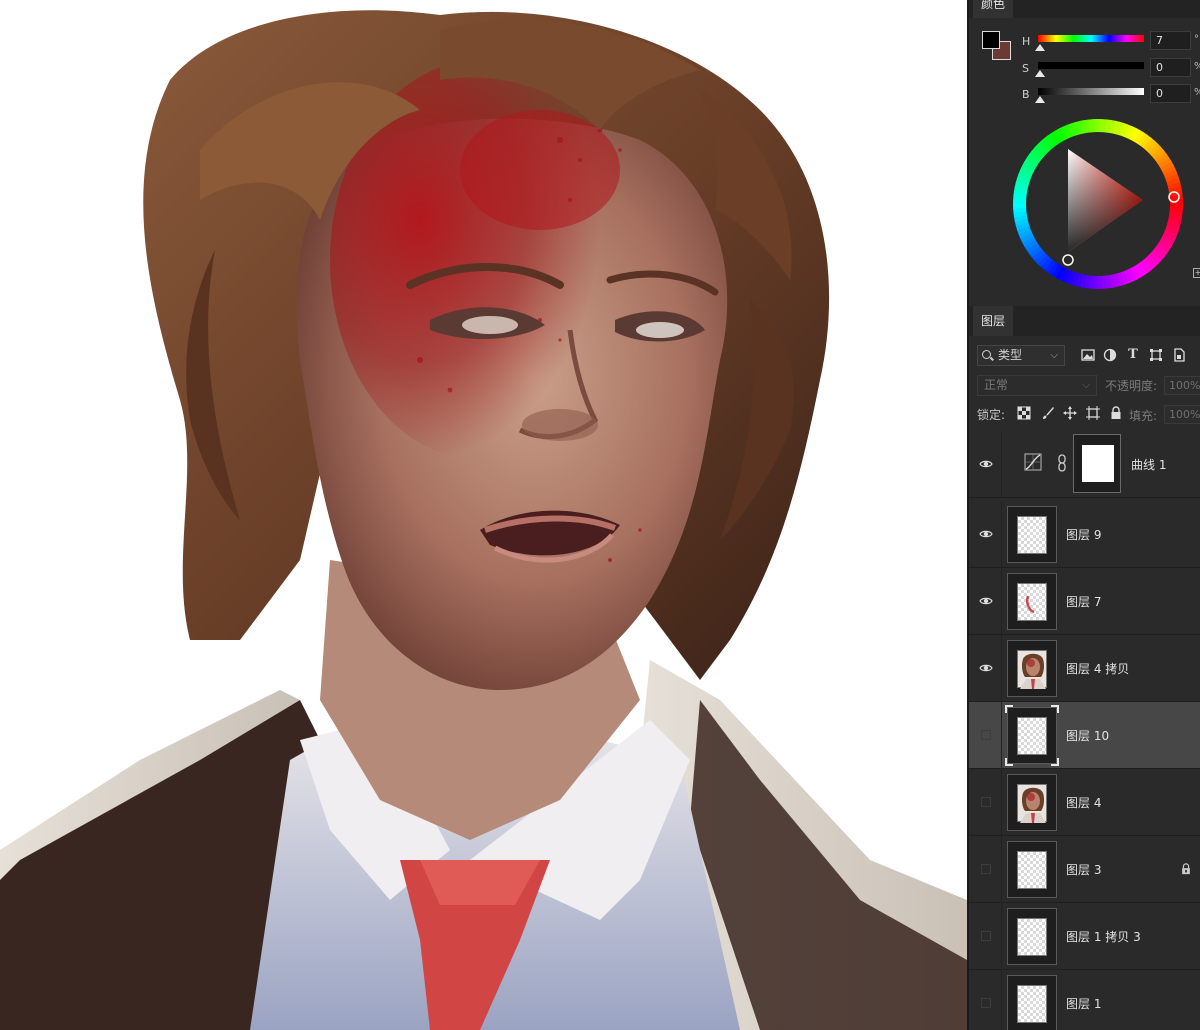 The image size is (1200, 1030). Describe the element at coordinates (1196, 39) in the screenshot. I see `hue-unit: °` at that location.